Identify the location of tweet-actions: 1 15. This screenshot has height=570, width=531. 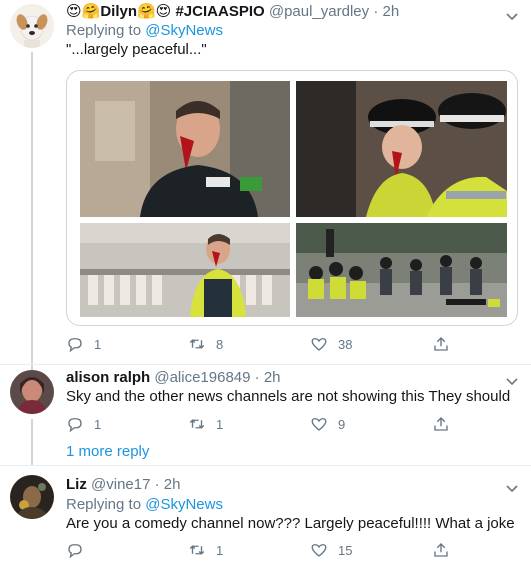
(261, 550).